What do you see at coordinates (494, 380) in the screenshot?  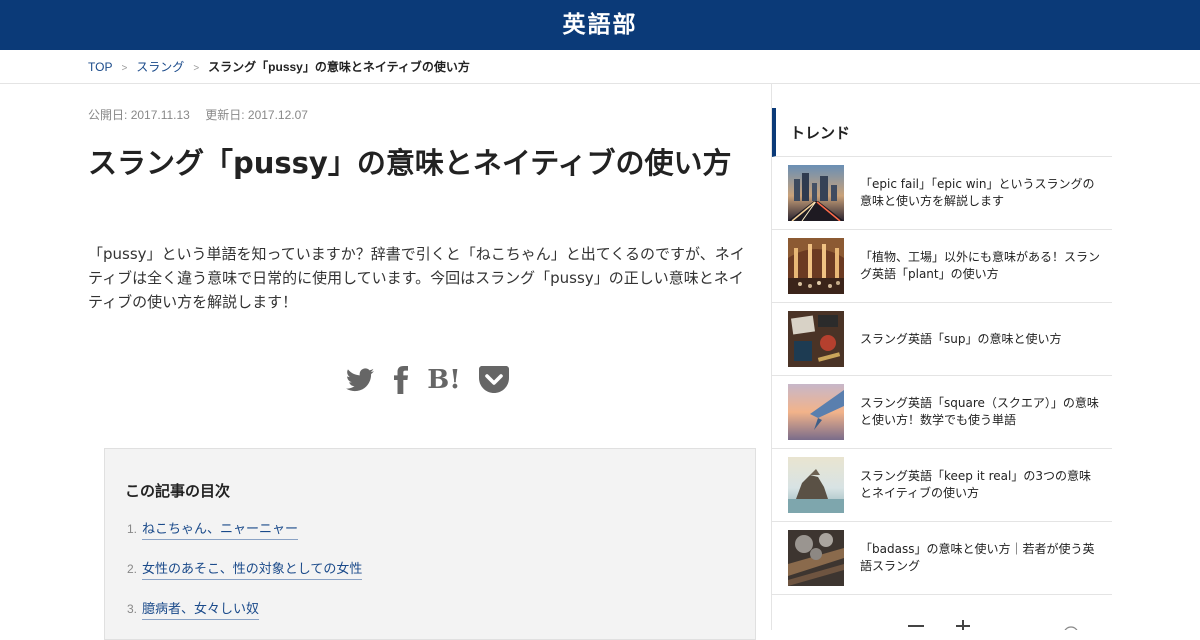 I see `pocket-icon` at bounding box center [494, 380].